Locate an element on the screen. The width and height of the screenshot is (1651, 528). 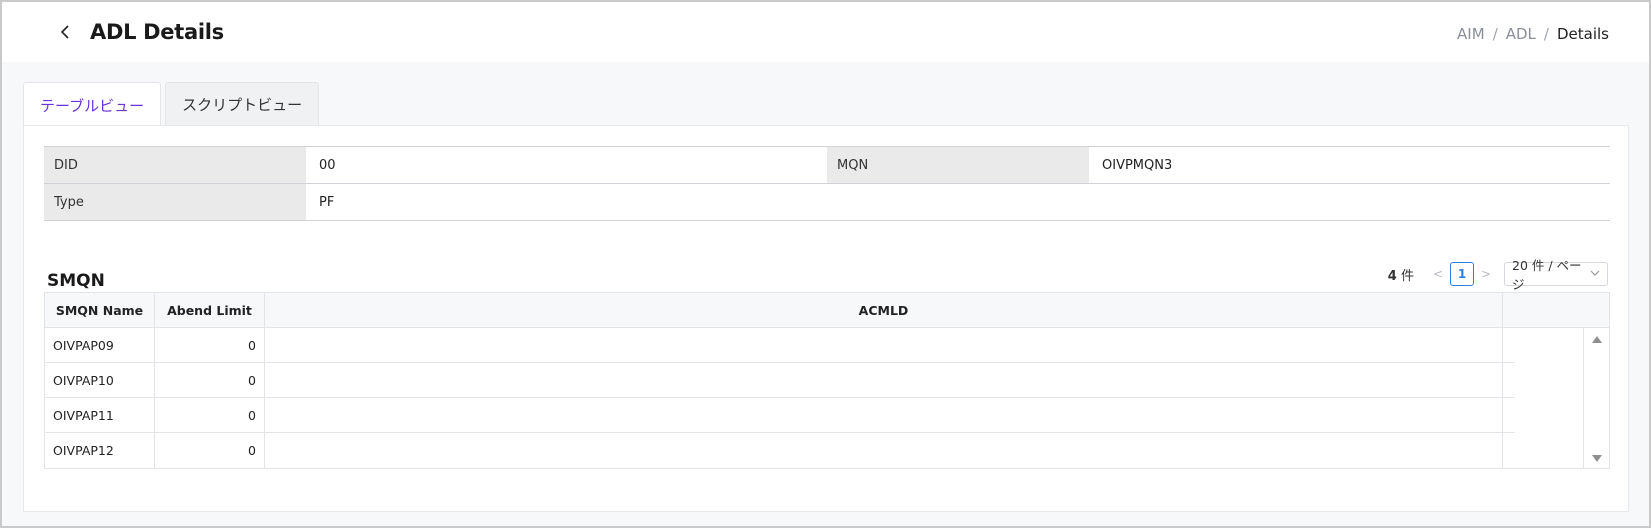
table-row: OIVPAP10 0 is located at coordinates (780, 380).